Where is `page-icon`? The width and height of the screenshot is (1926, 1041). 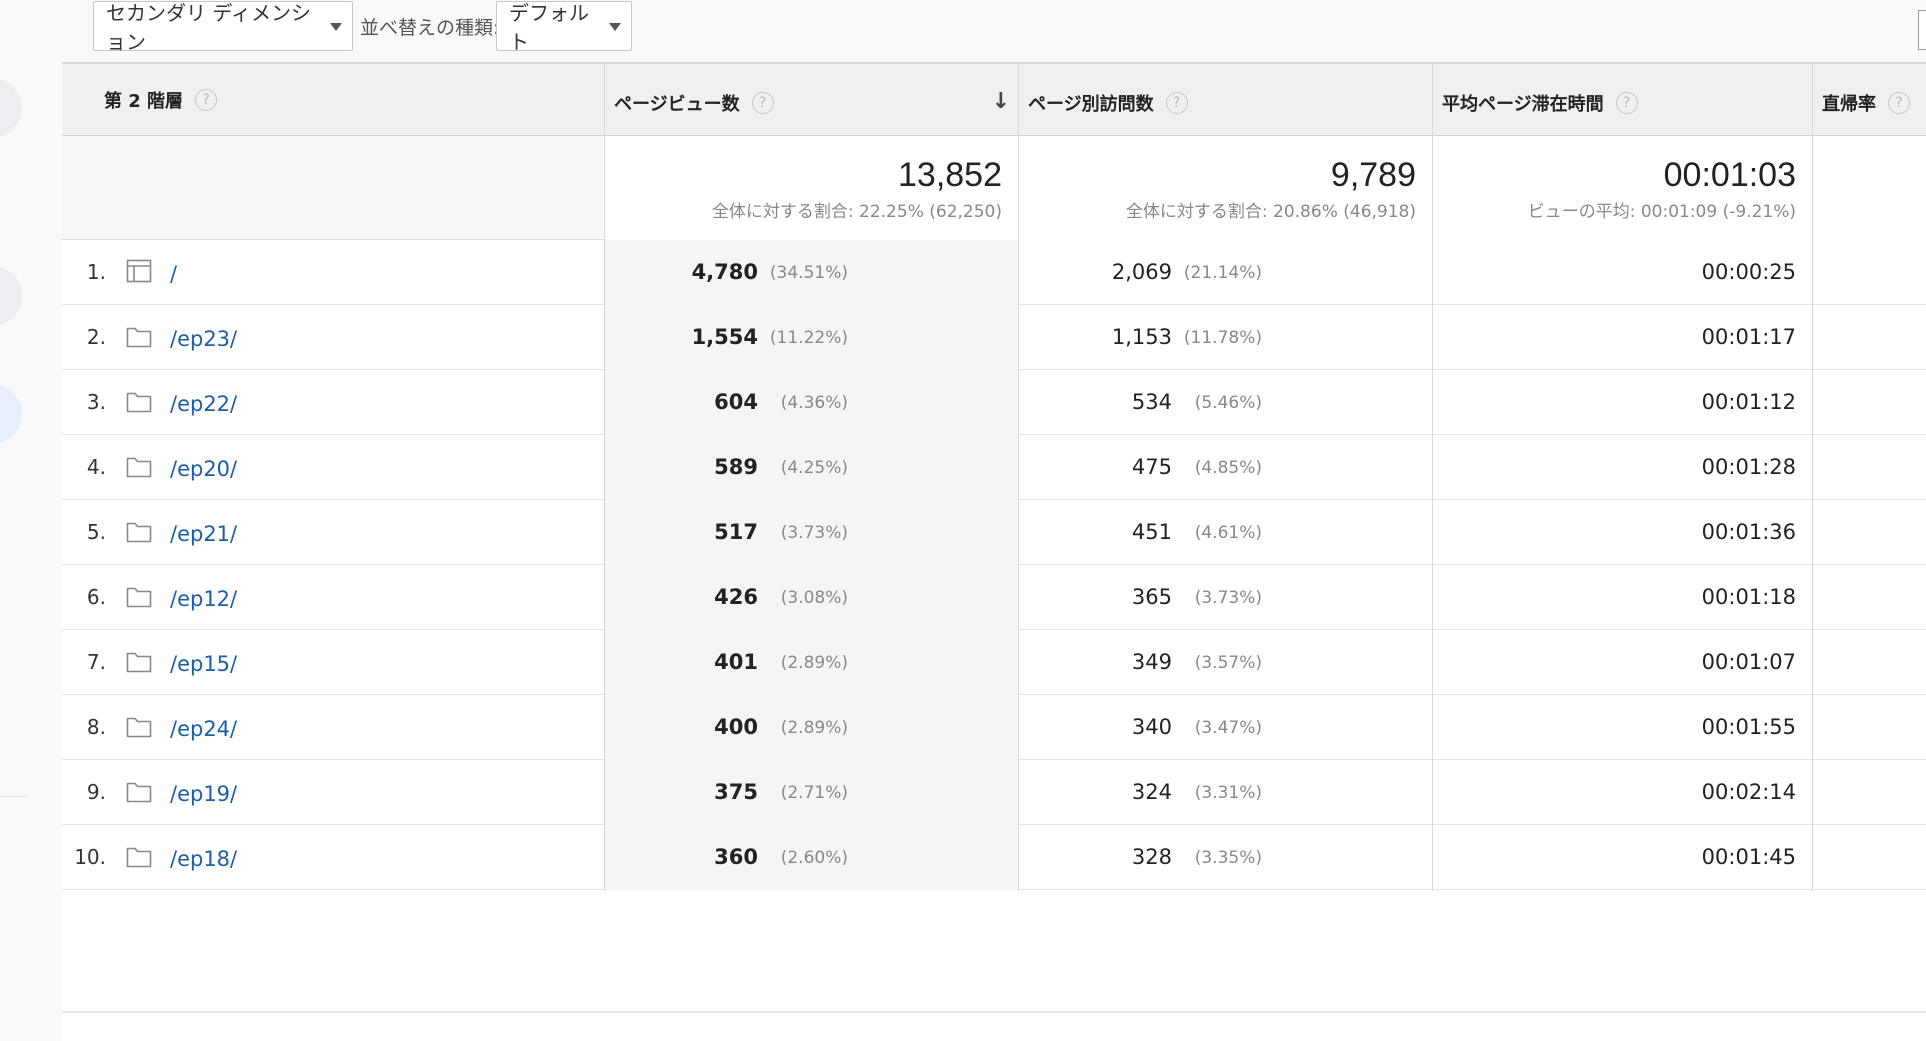 page-icon is located at coordinates (139, 271).